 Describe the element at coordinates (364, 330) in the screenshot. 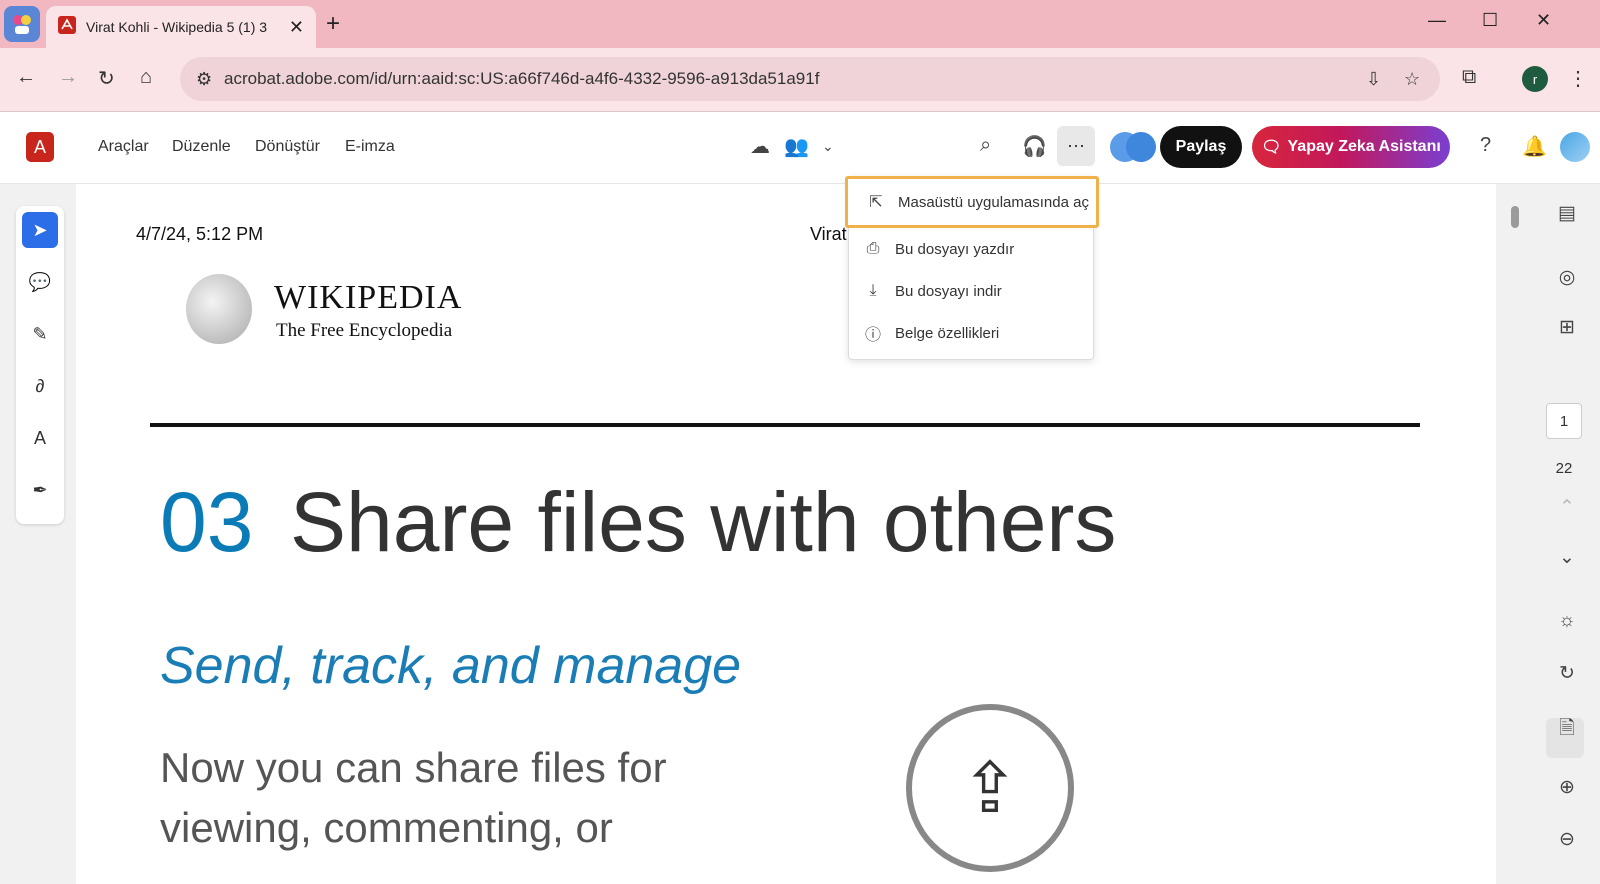

I see `wikipedia-tagline: The Free Encyclopedia` at that location.